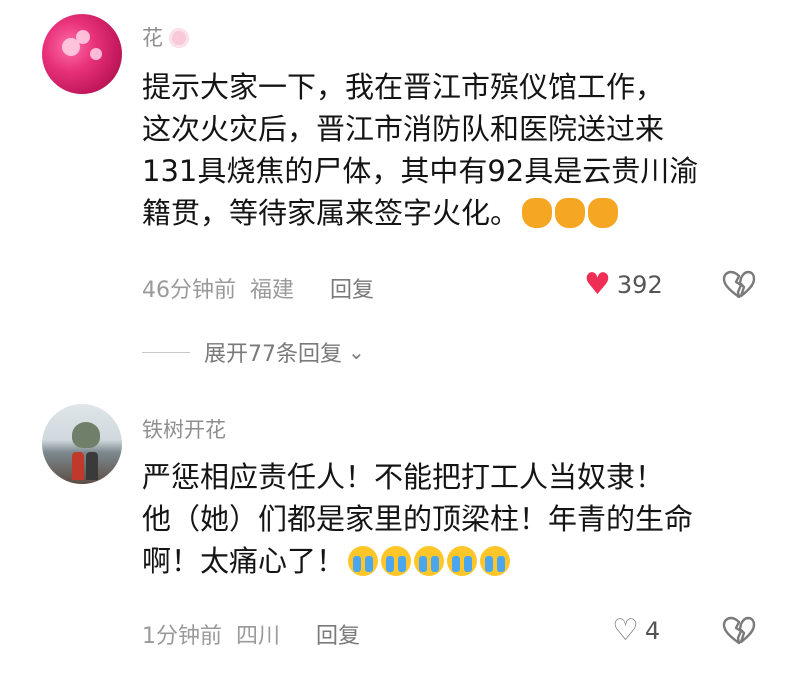 This screenshot has width=800, height=676. What do you see at coordinates (272, 290) in the screenshot?
I see `location: 福建` at bounding box center [272, 290].